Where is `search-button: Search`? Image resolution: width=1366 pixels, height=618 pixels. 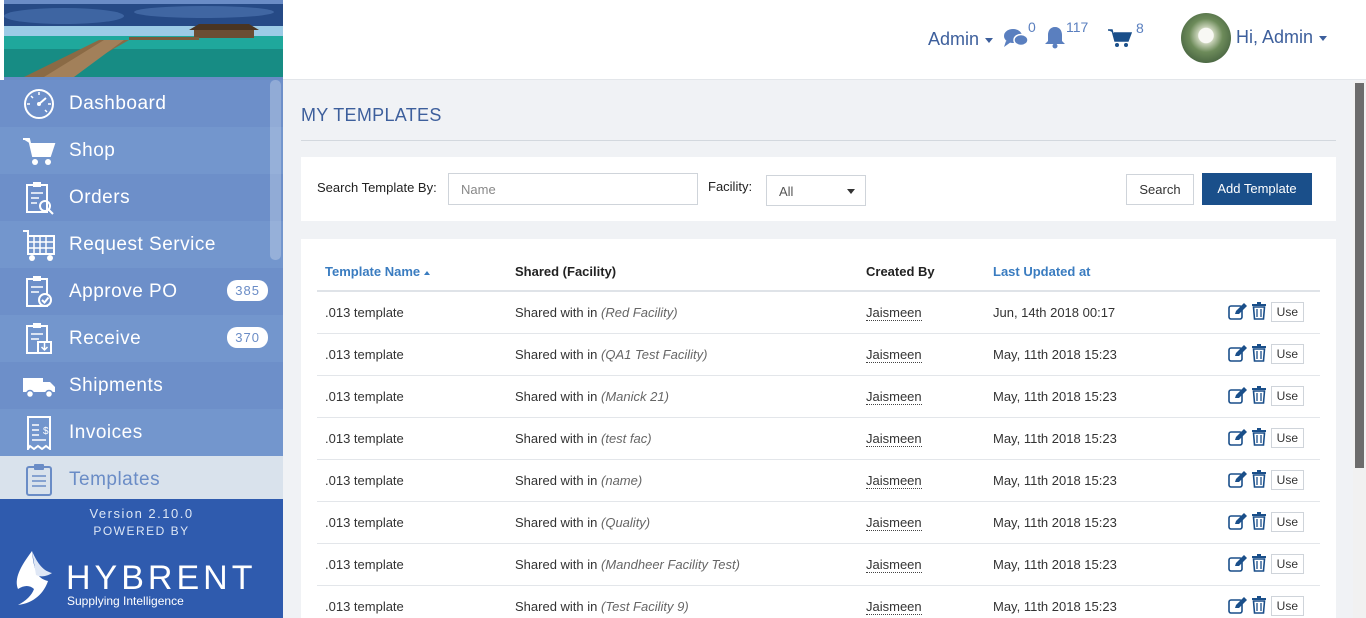 search-button: Search is located at coordinates (1160, 189).